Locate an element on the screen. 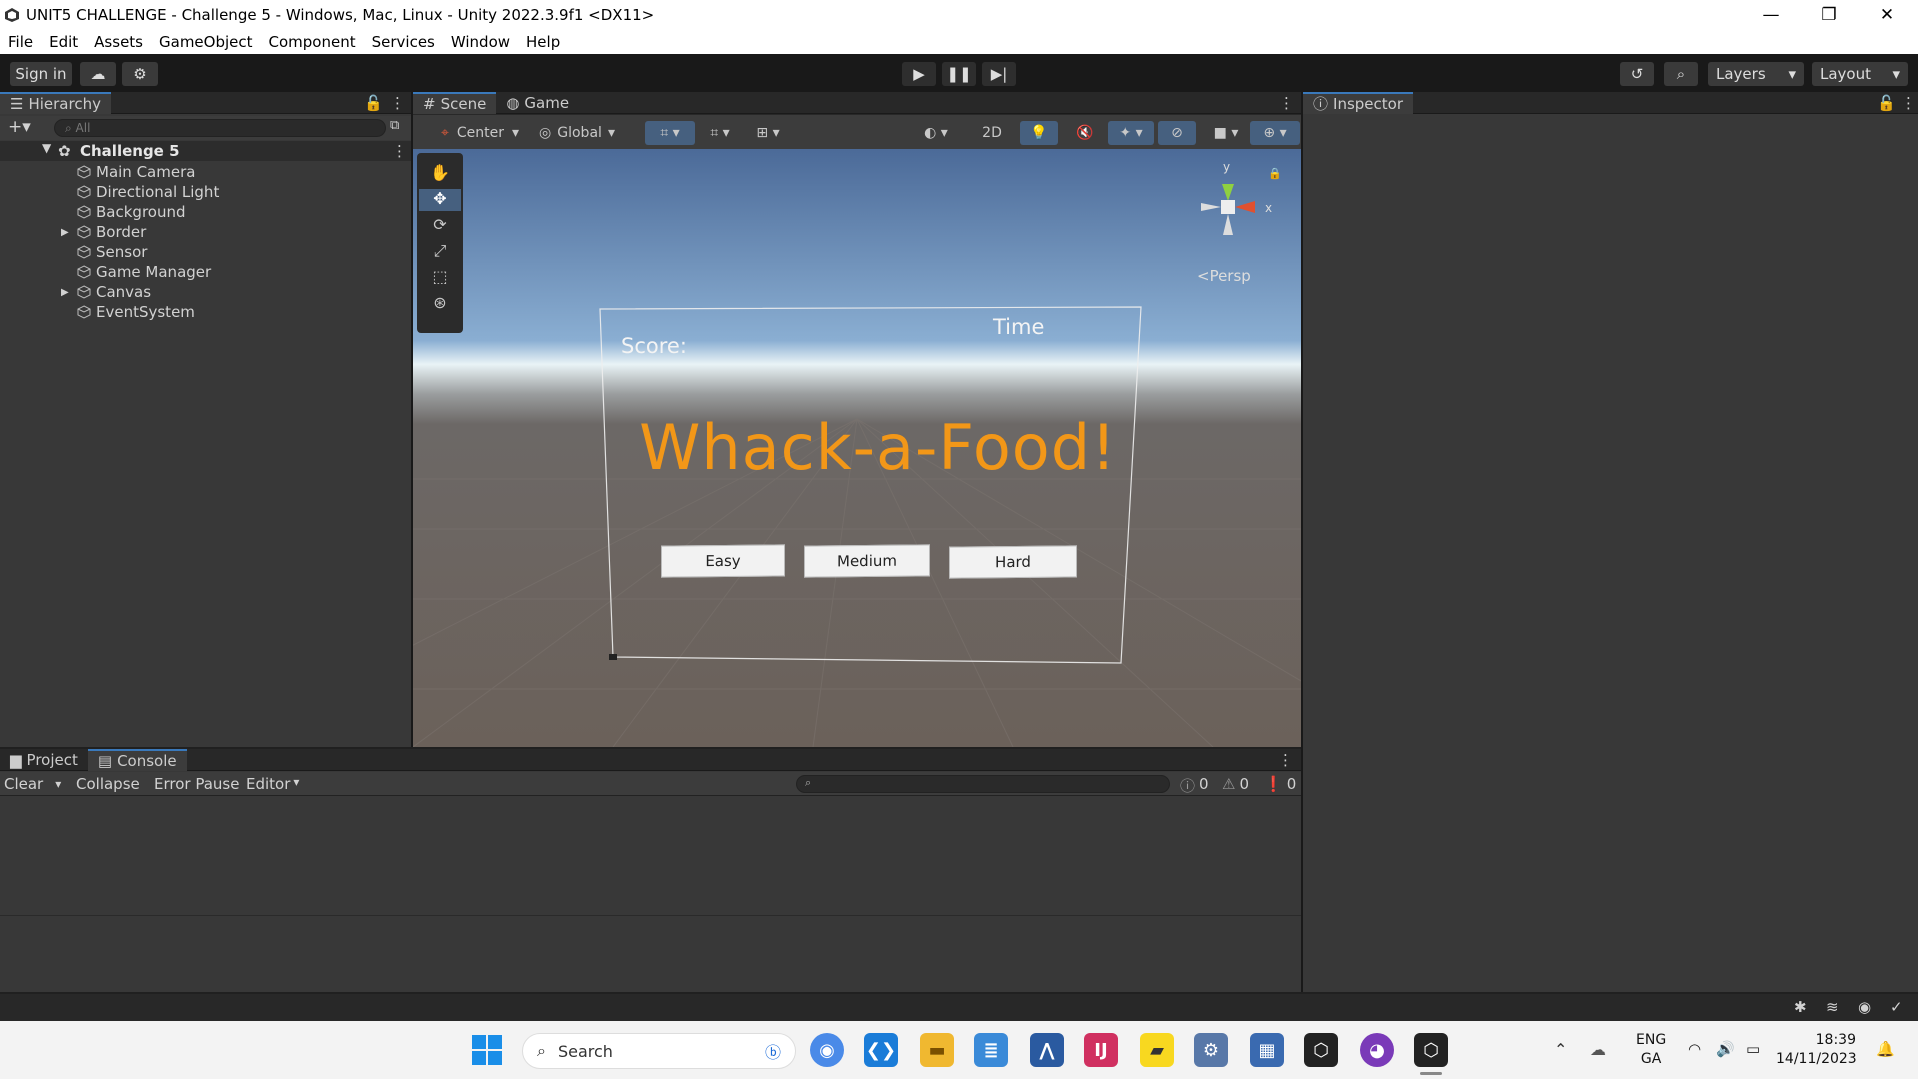 This screenshot has width=1918, height=1079. ide-icon: ⋀ is located at coordinates (1047, 1050).